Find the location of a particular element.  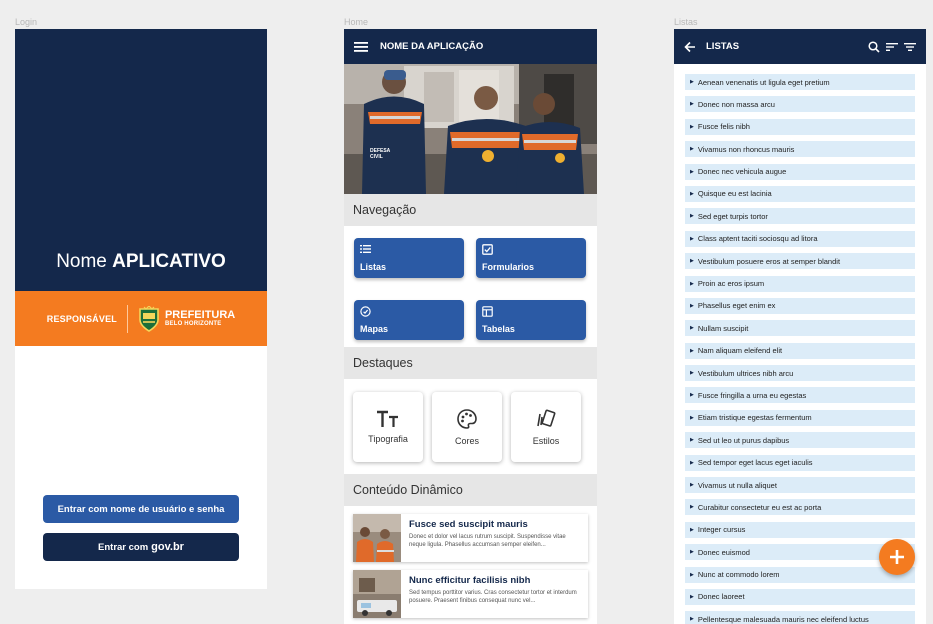

listas-app-bar: LISTAS is located at coordinates (800, 46).